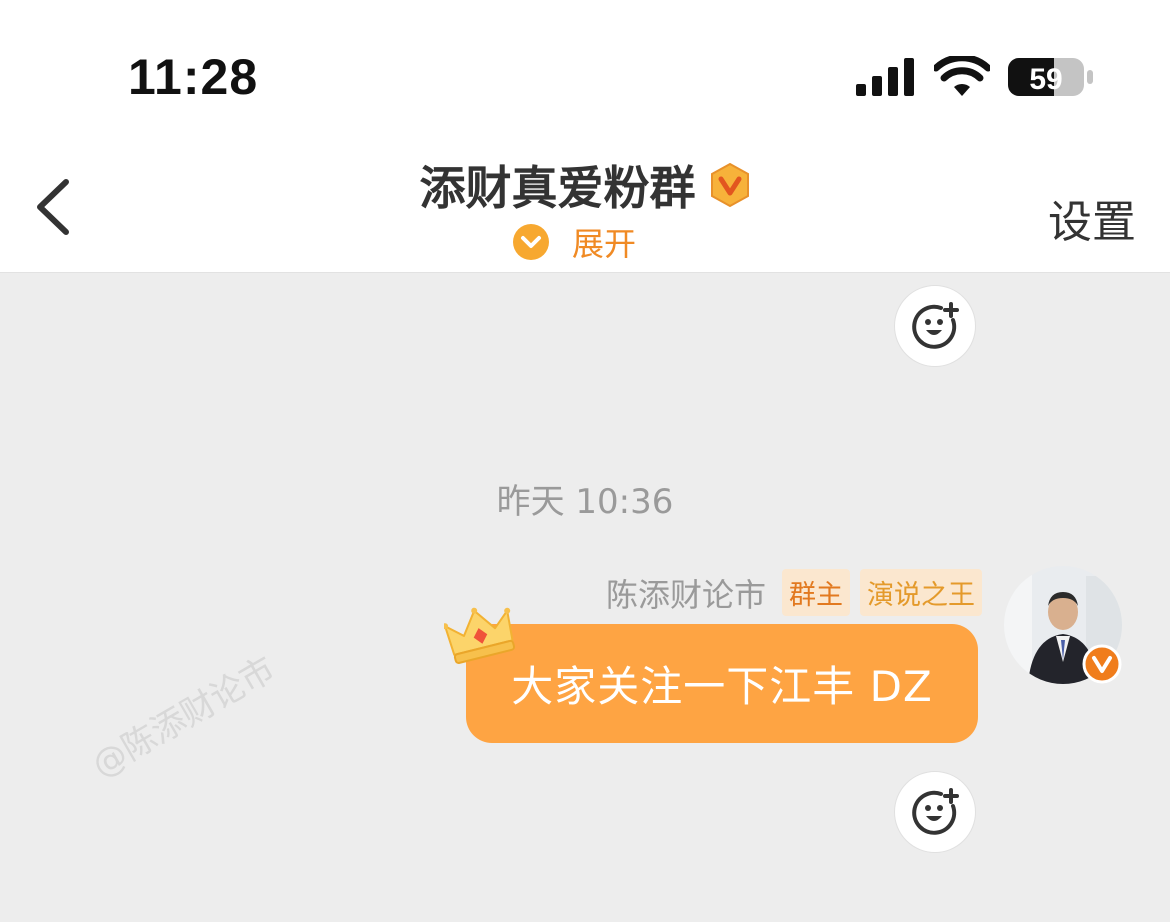  I want to click on group-title-wrap: 添财真爱粉群, so click(585, 185).